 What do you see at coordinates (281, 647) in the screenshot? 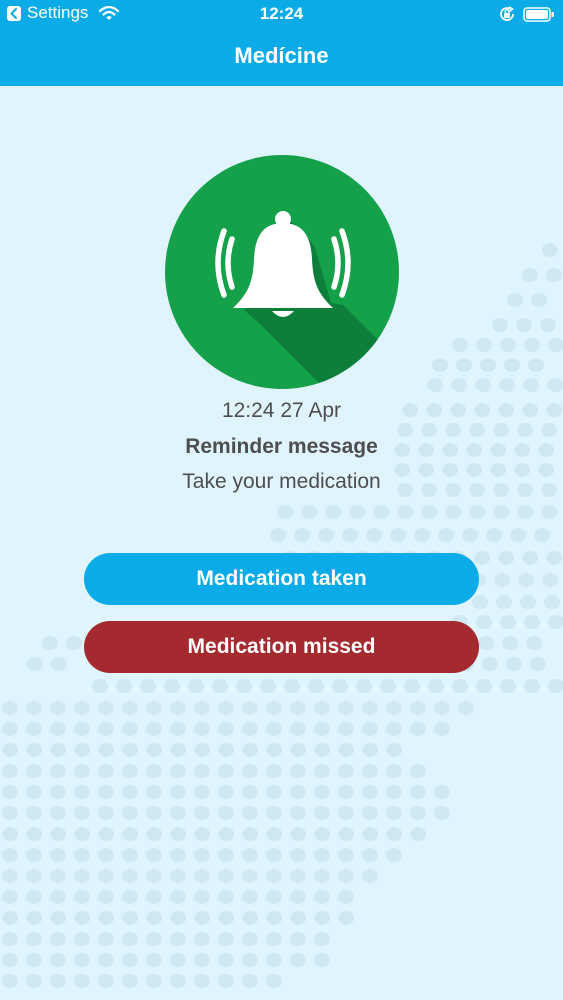
I see `medication-missed-button: Medication missed` at bounding box center [281, 647].